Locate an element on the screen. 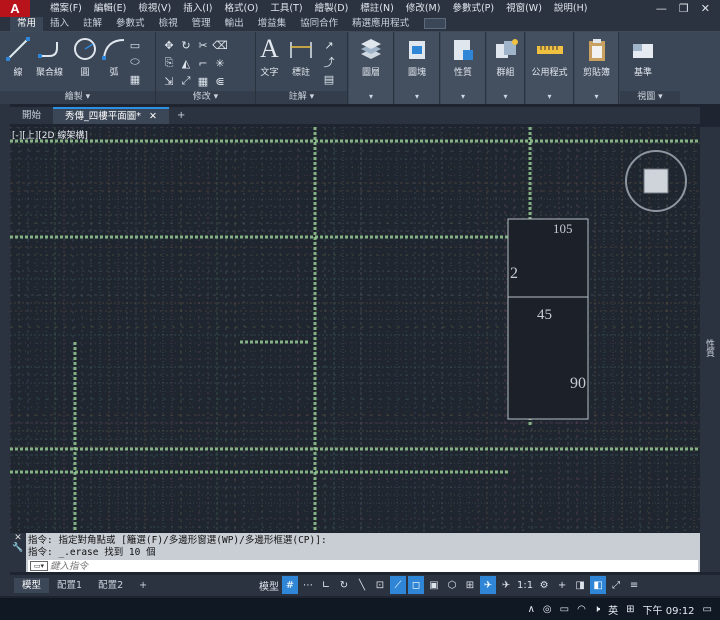 The image size is (720, 620). trim-icon: ✂ is located at coordinates (203, 45).